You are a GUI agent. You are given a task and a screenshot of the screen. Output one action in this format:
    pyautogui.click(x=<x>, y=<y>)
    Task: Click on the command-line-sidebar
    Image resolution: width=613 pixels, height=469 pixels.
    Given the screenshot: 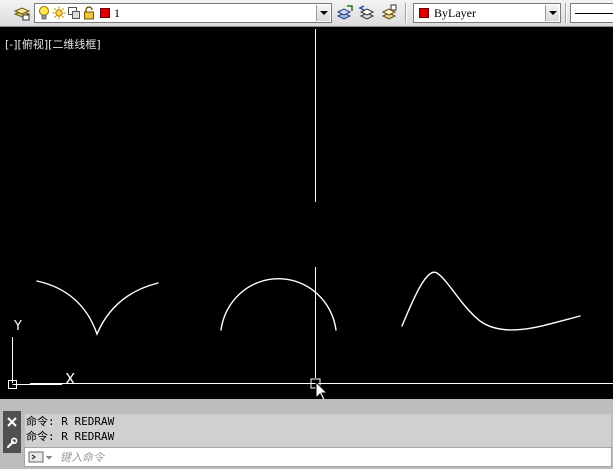 What is the action you would take?
    pyautogui.click(x=12, y=432)
    